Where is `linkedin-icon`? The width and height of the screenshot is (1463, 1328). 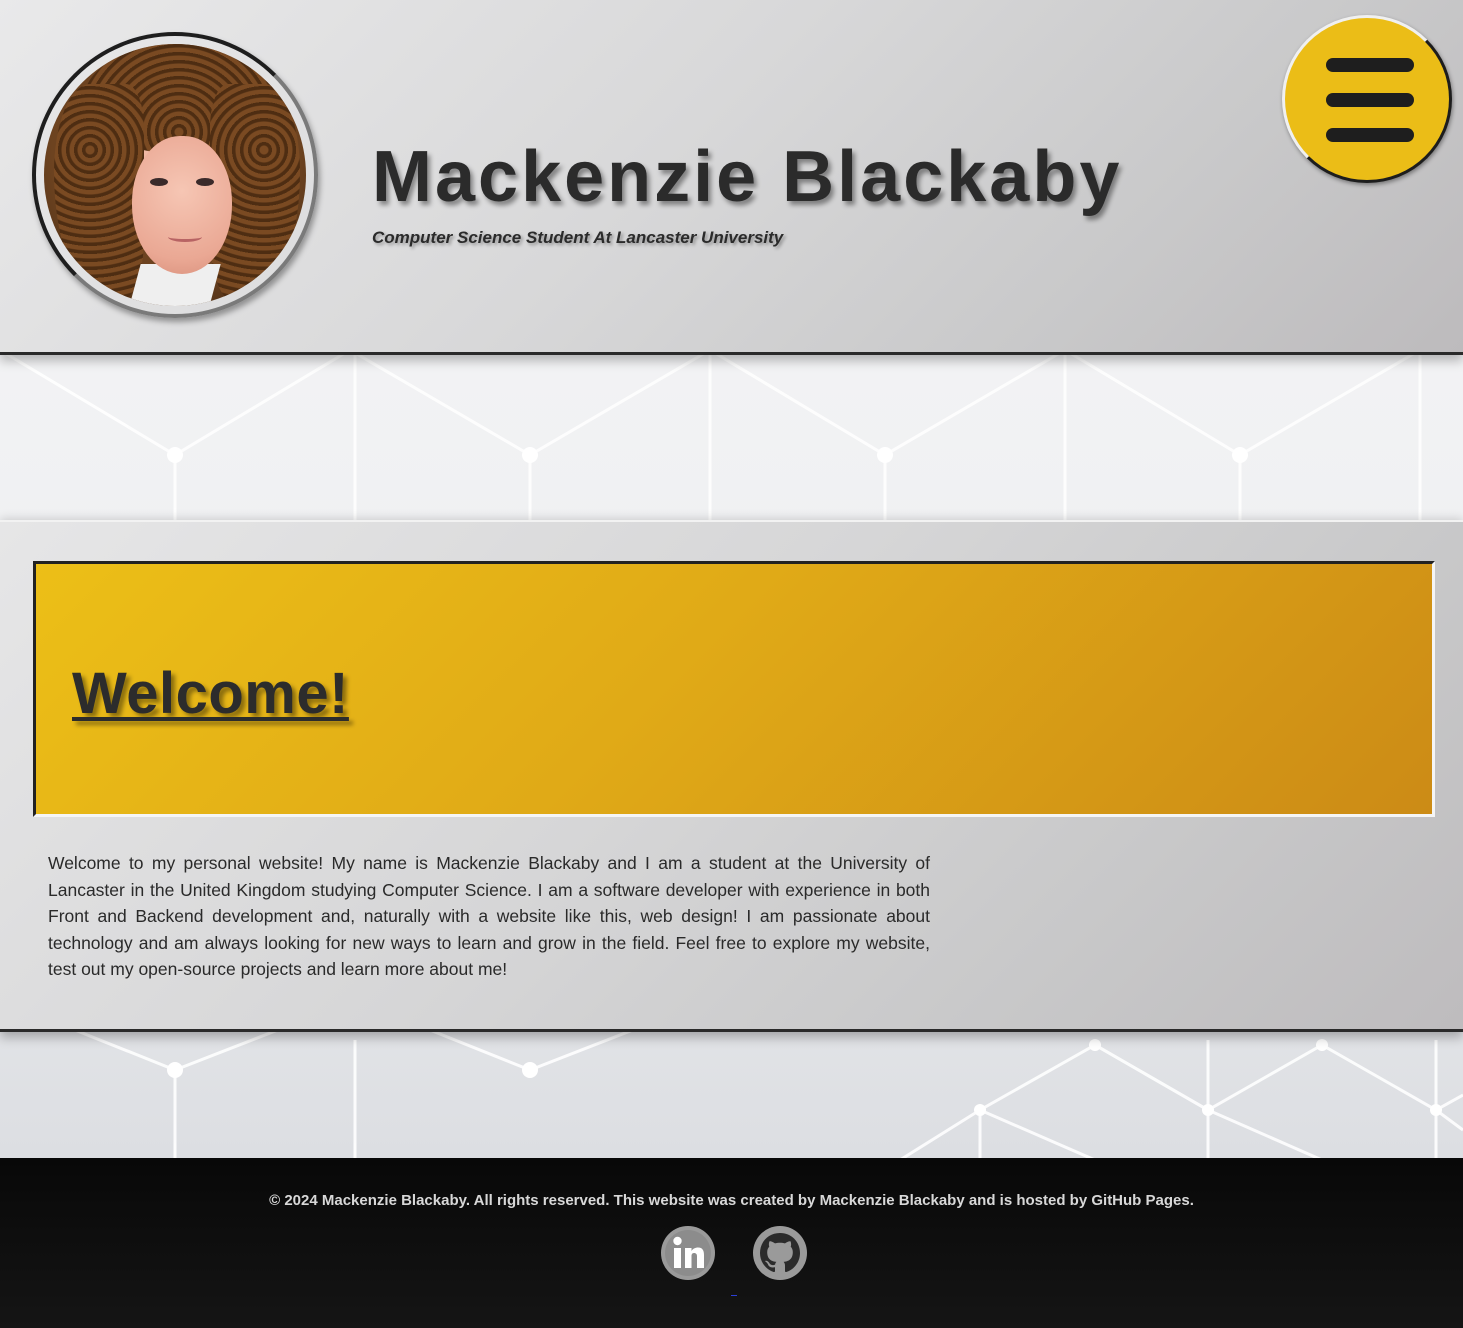
linkedin-icon is located at coordinates (688, 1253).